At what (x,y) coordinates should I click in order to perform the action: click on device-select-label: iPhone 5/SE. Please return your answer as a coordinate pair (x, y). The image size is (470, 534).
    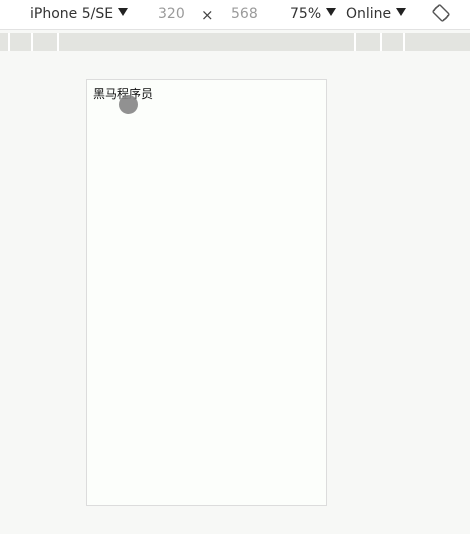
    Looking at the image, I should click on (72, 14).